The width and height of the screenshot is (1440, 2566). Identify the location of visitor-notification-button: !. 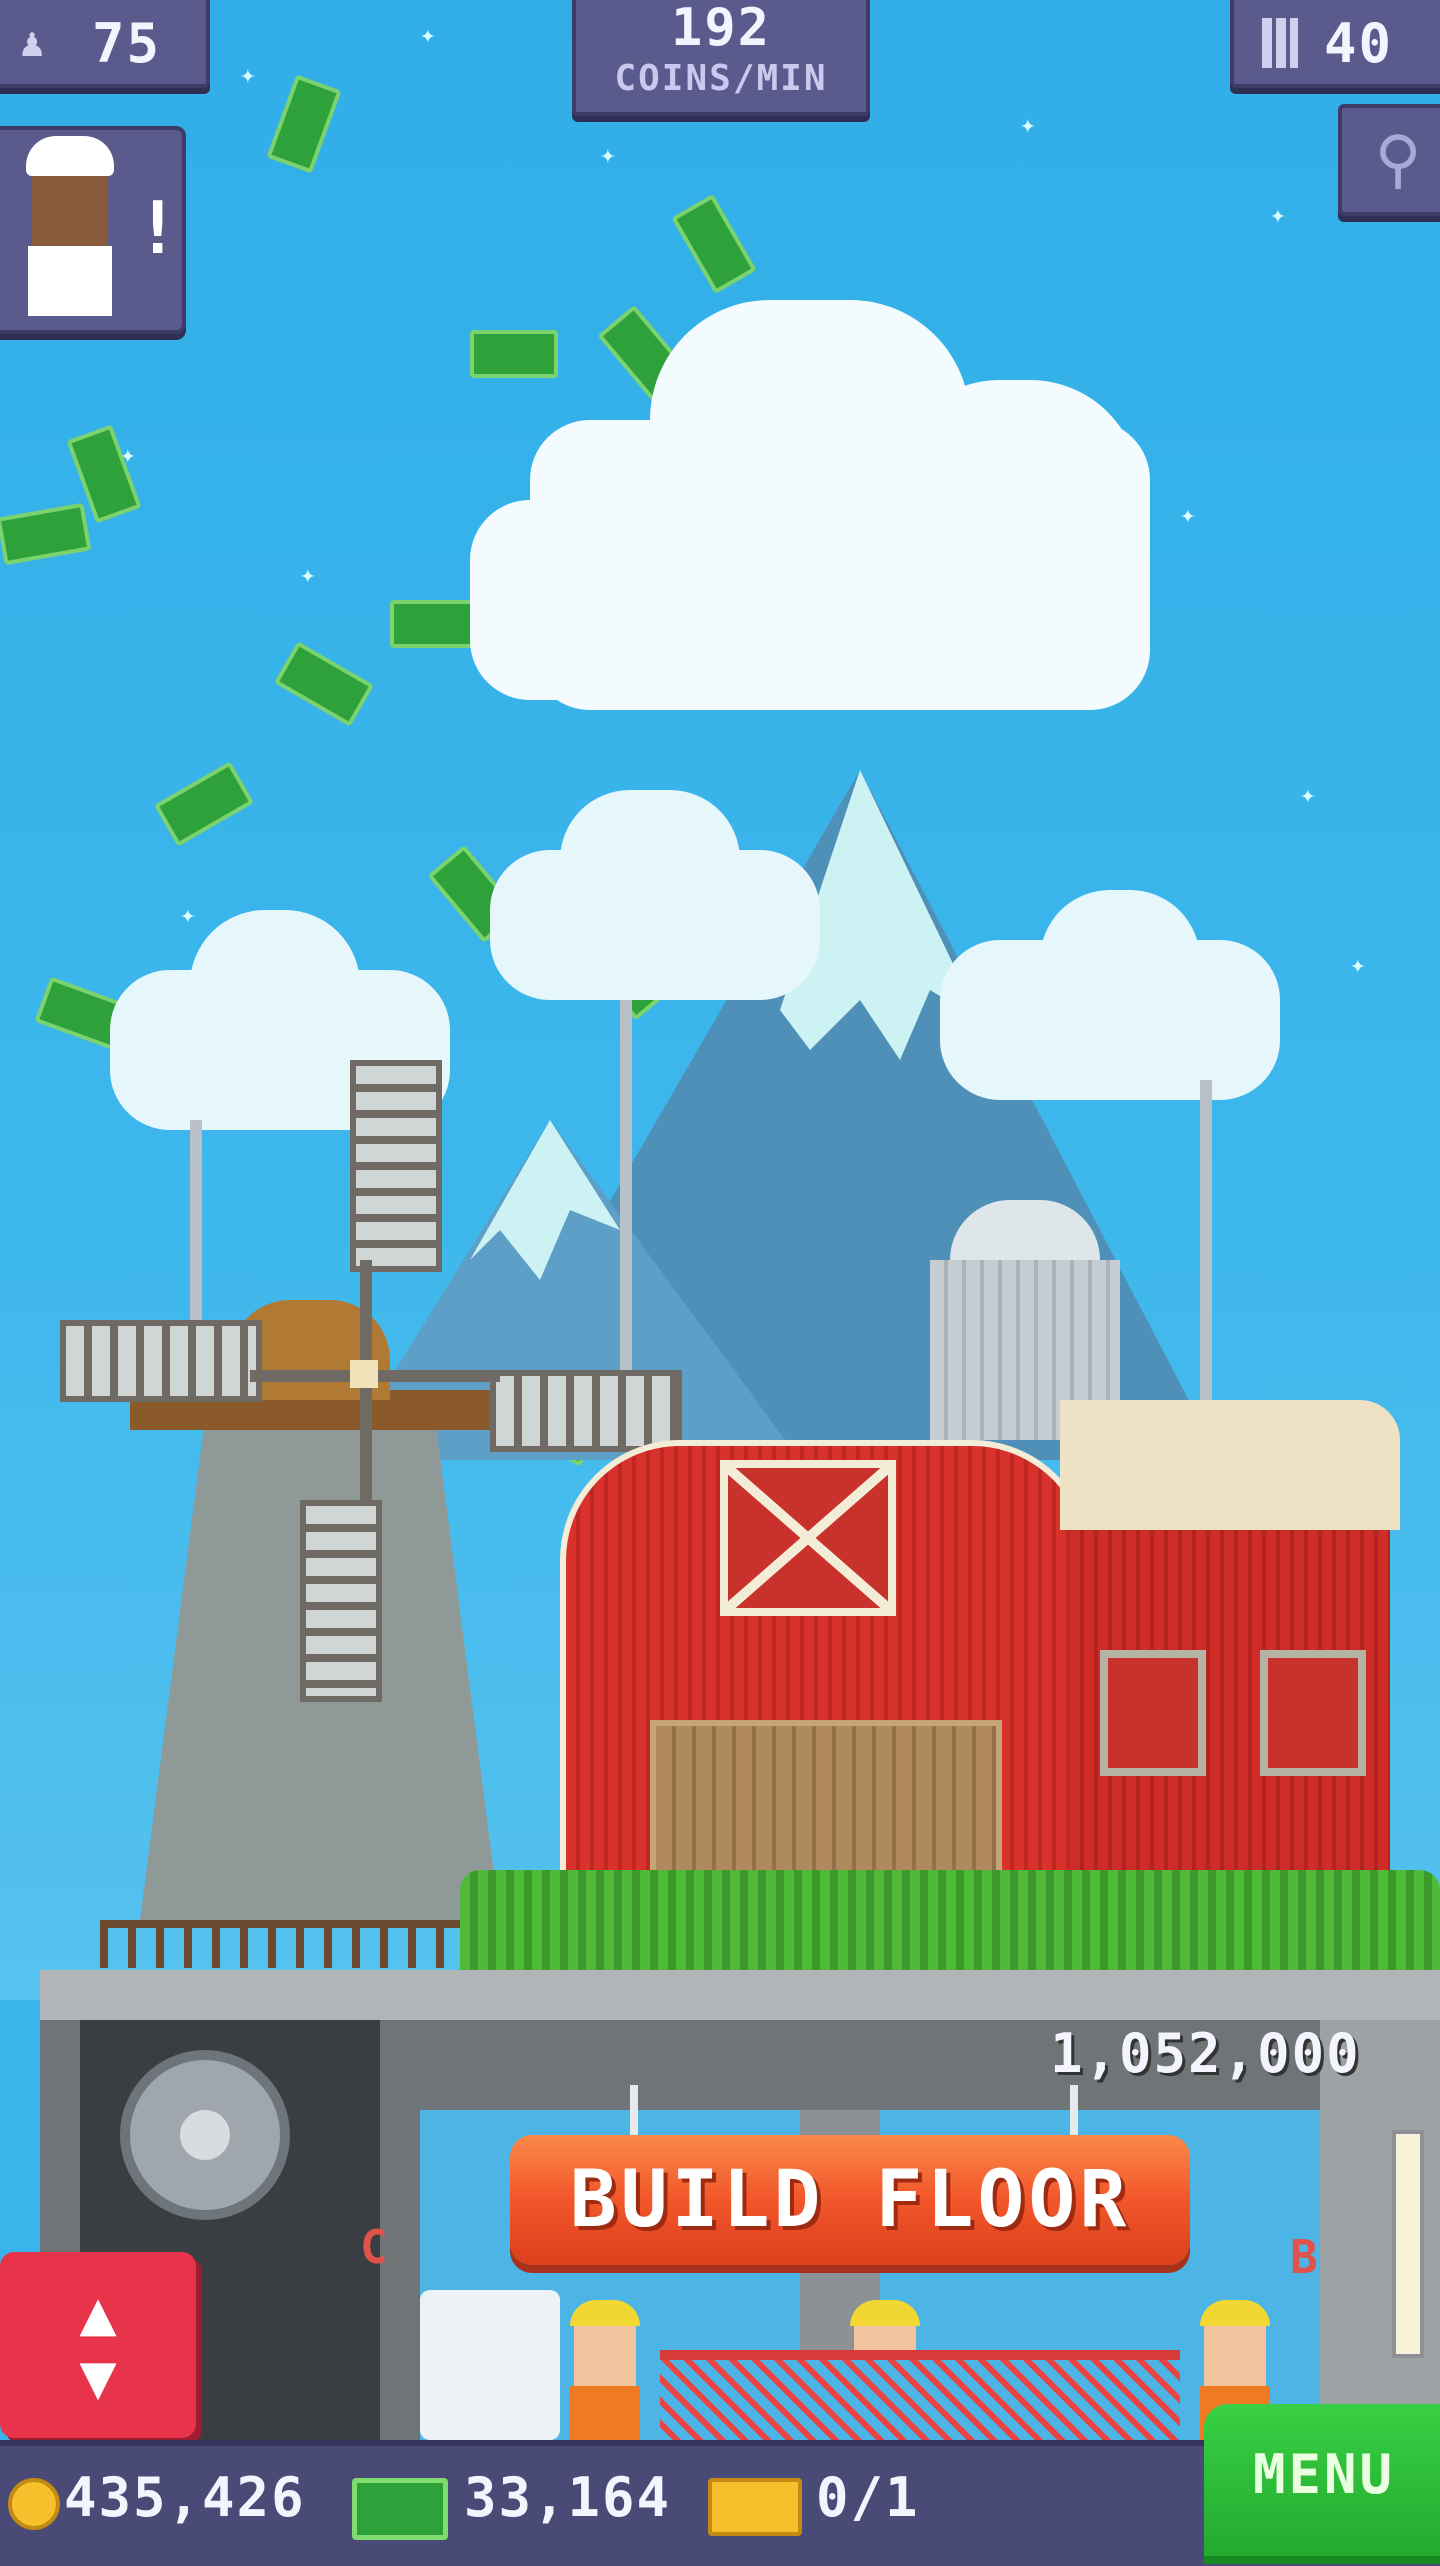
(93, 230).